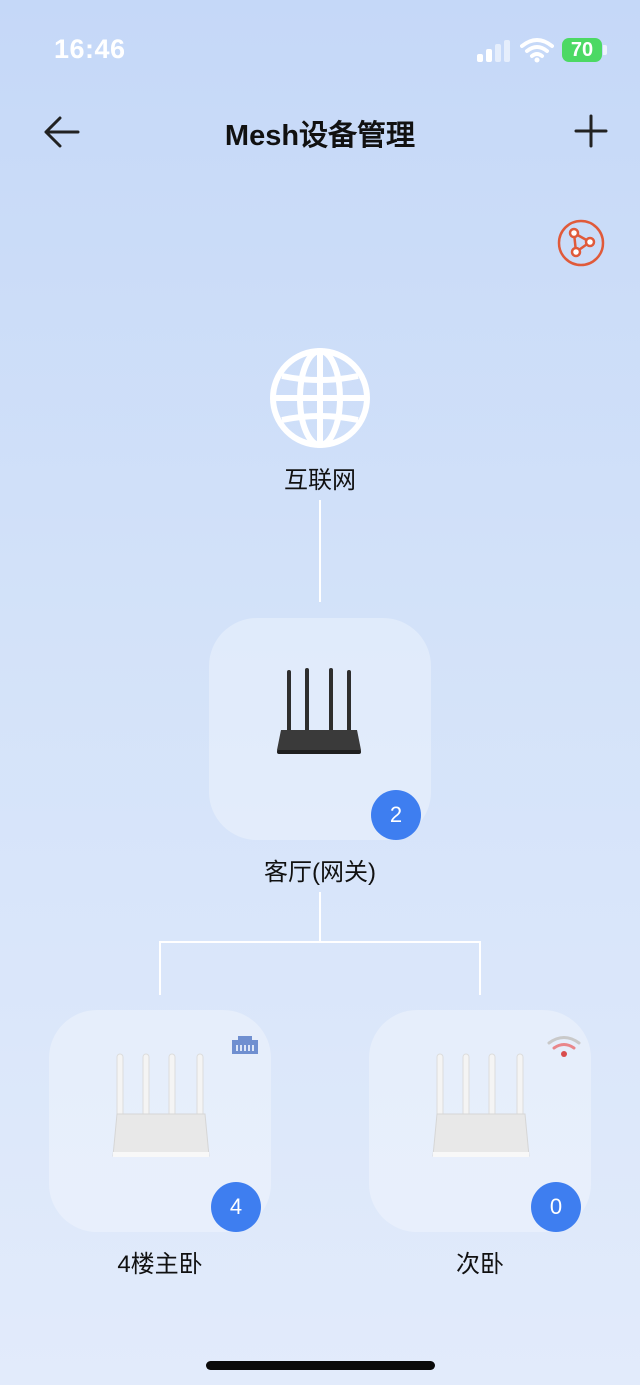 This screenshot has height=1385, width=640. Describe the element at coordinates (245, 1045) in the screenshot. I see `ethernet-icon` at that location.